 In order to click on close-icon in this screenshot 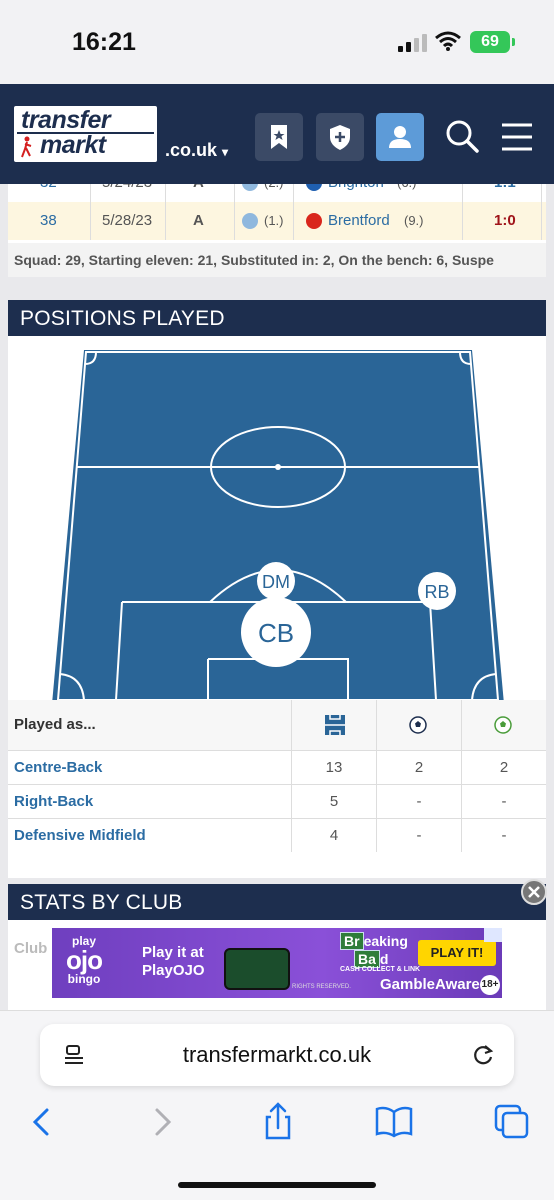, I will do `click(534, 892)`.